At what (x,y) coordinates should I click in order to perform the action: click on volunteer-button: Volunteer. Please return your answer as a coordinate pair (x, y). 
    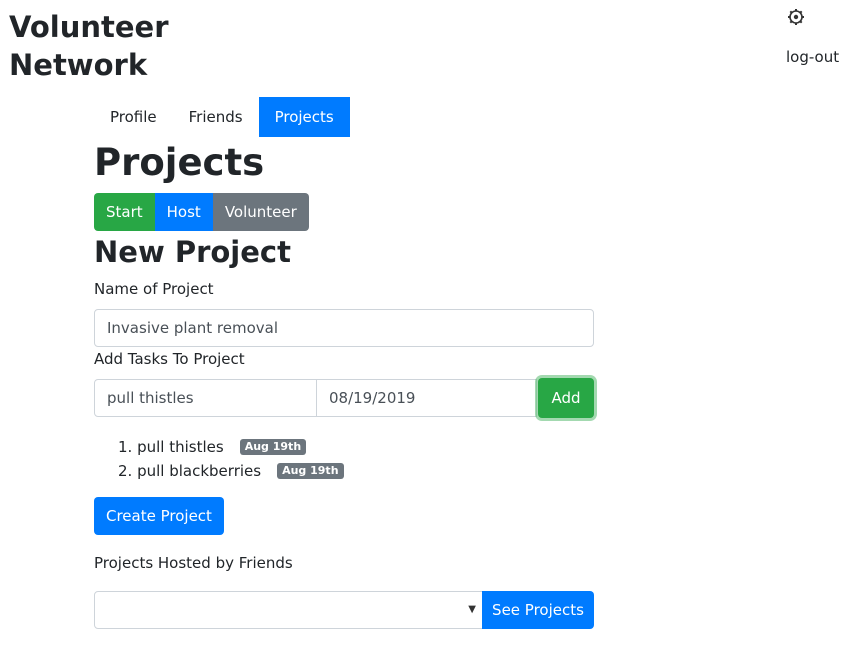
    Looking at the image, I should click on (260, 212).